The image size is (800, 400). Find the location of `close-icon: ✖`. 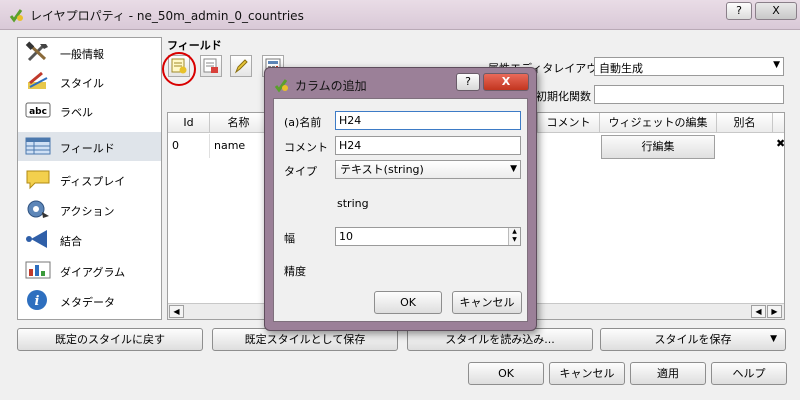

close-icon: ✖ is located at coordinates (780, 143).